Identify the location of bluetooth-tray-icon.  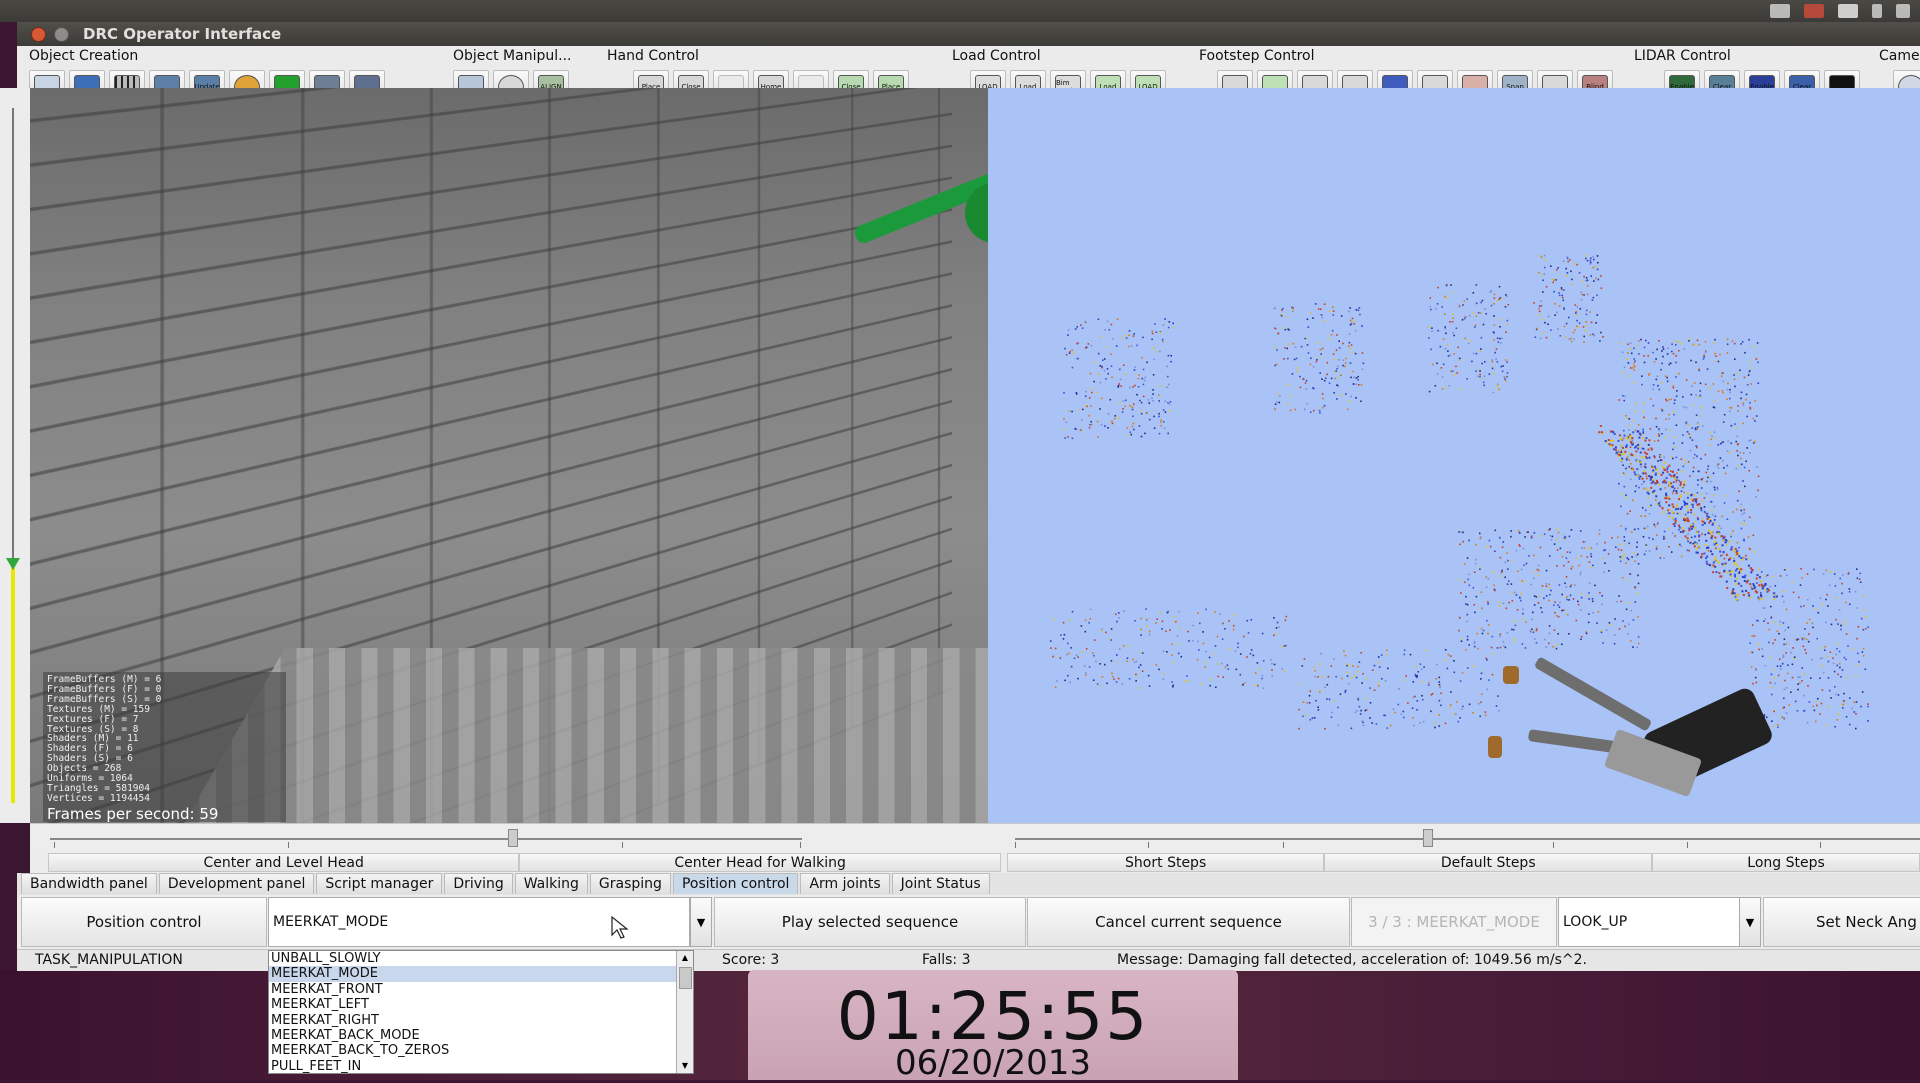
(1877, 11).